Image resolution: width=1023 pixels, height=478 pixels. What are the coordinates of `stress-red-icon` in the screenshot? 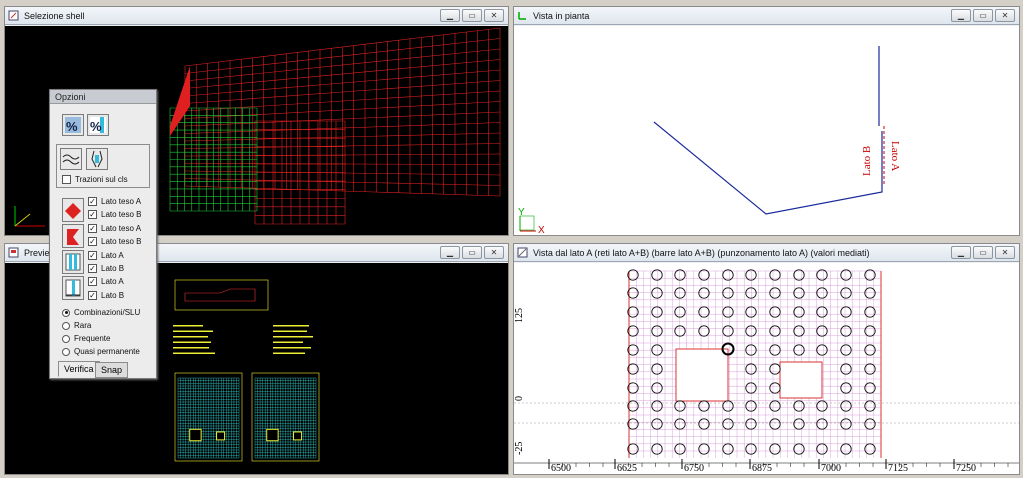 It's located at (73, 210).